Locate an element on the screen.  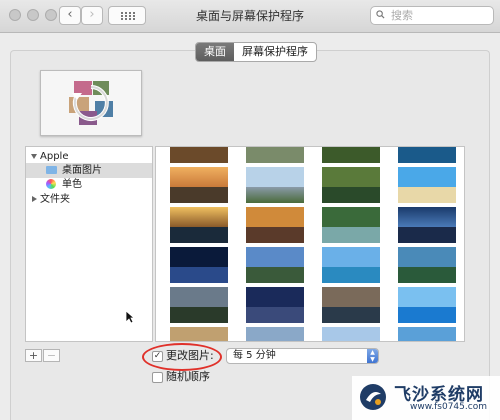
sidebar-item-label: 单色 is located at coordinates (72, 184).